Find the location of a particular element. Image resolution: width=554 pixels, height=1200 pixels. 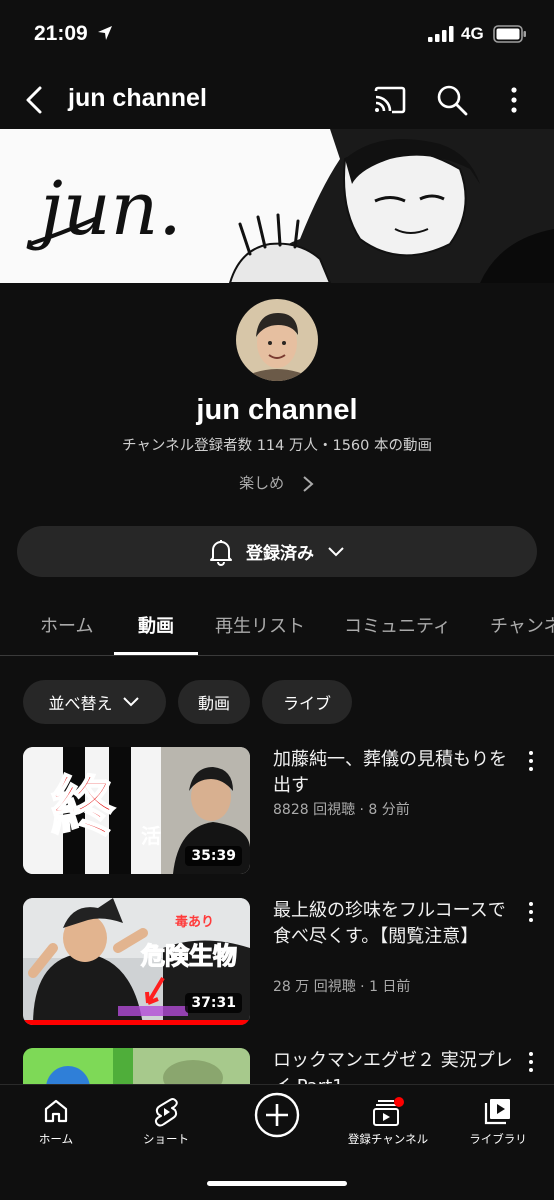

status-bar: 21:09 4G is located at coordinates (277, 36).